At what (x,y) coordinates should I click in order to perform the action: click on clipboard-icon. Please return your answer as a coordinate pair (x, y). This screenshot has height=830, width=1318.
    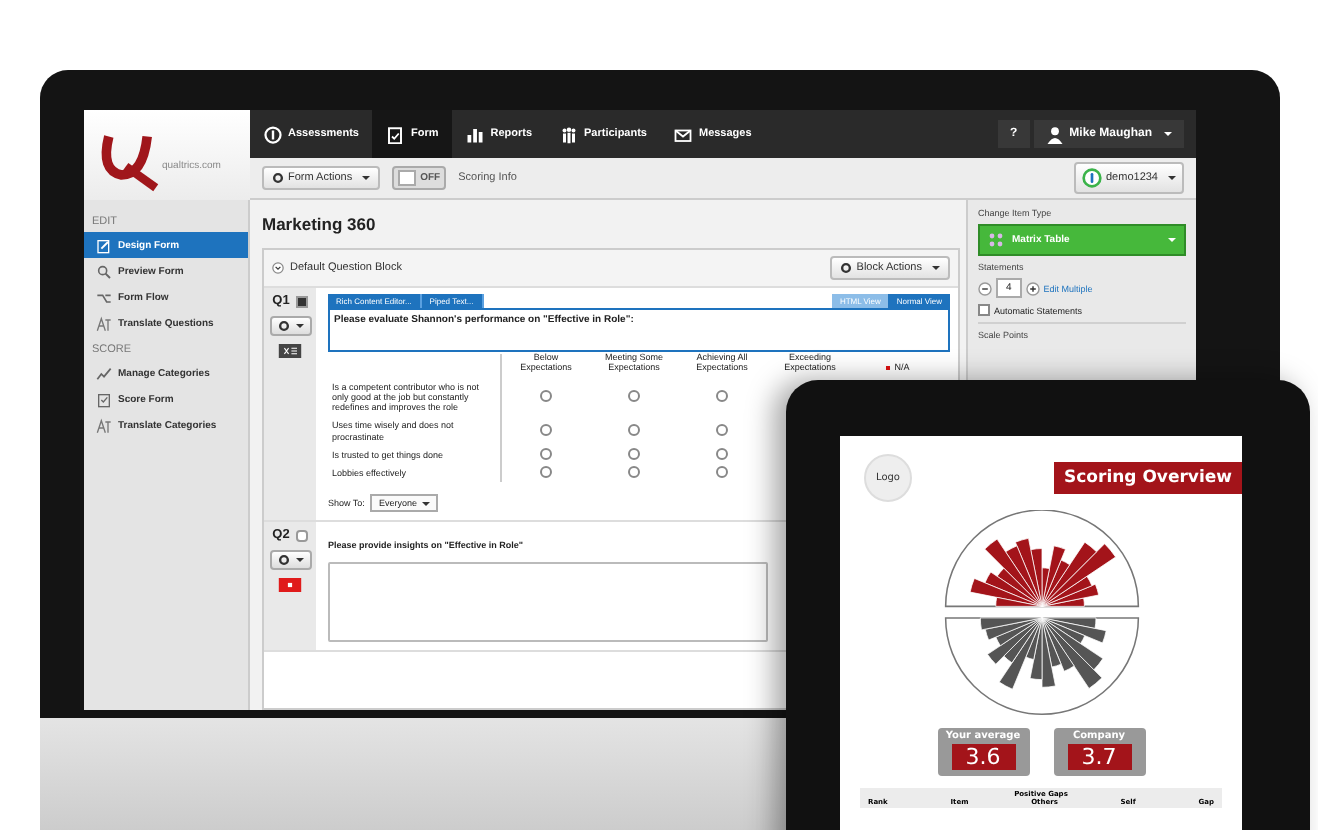
    Looking at the image, I should click on (395, 134).